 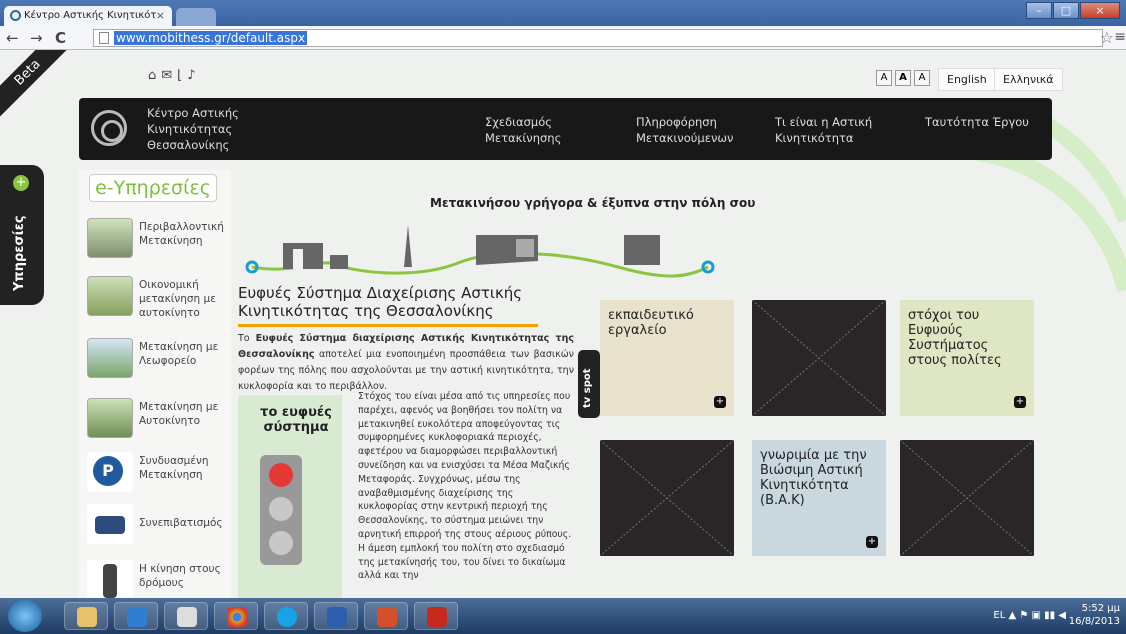 I want to click on service-economic-car: Οικονομική μετακίνηση με αυτοκίνητο, so click(x=157, y=296).